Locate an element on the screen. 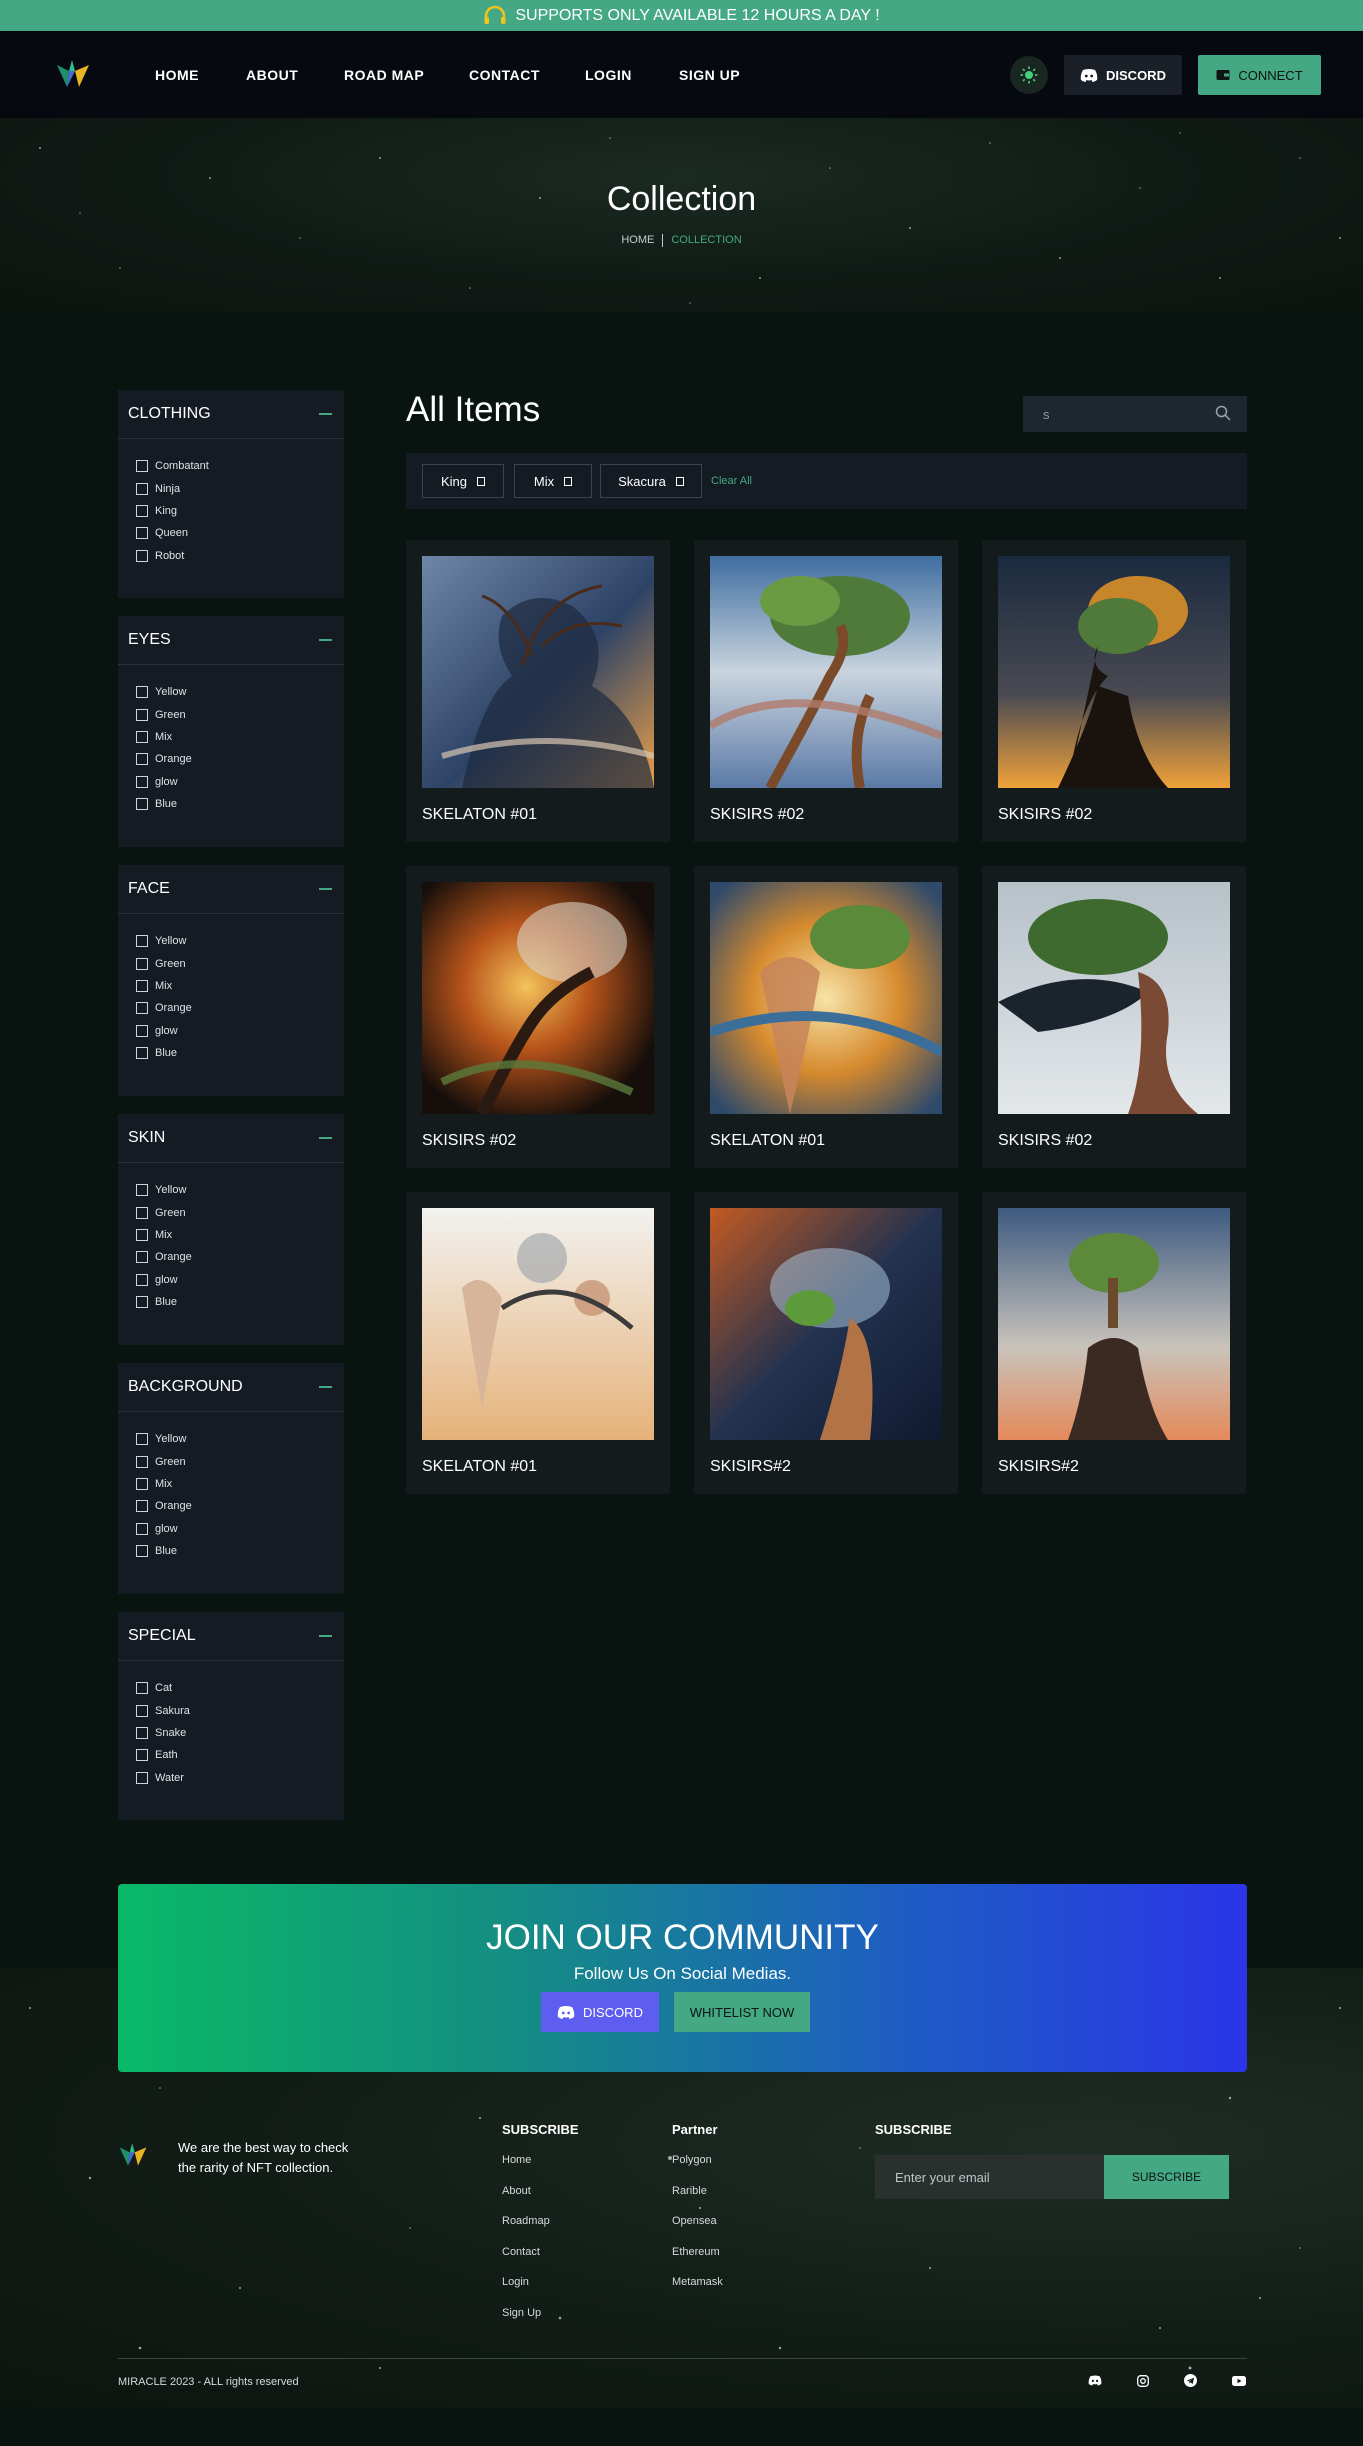  subscribe-button: SUBSCRIBE is located at coordinates (1166, 2177).